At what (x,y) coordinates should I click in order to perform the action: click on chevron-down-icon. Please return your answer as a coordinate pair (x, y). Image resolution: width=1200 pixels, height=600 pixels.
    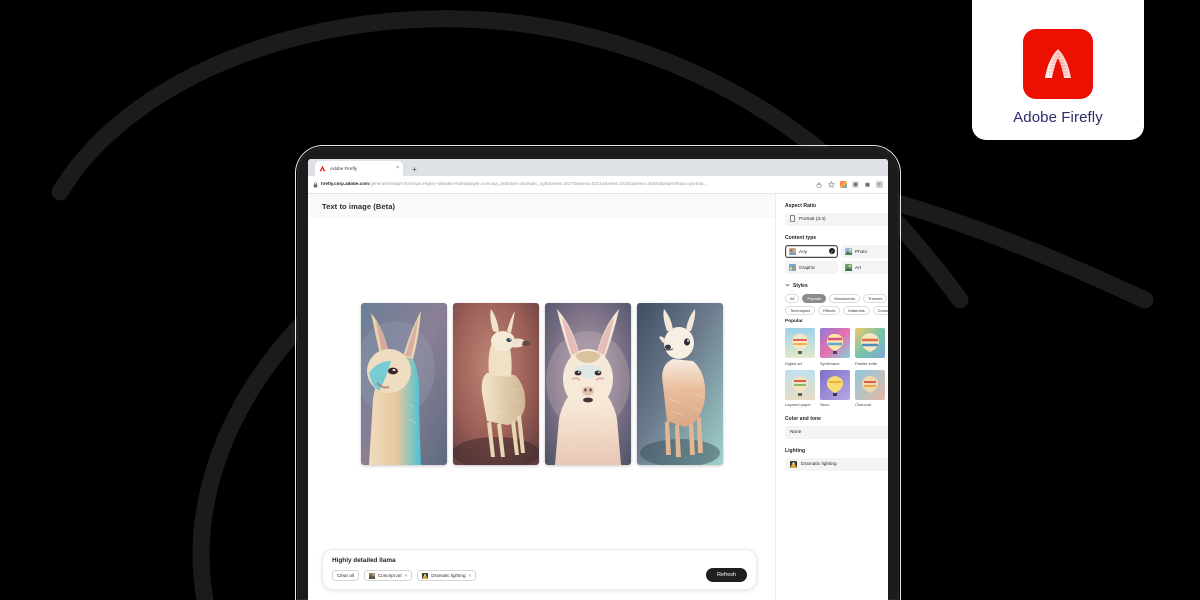
    Looking at the image, I should click on (787, 286).